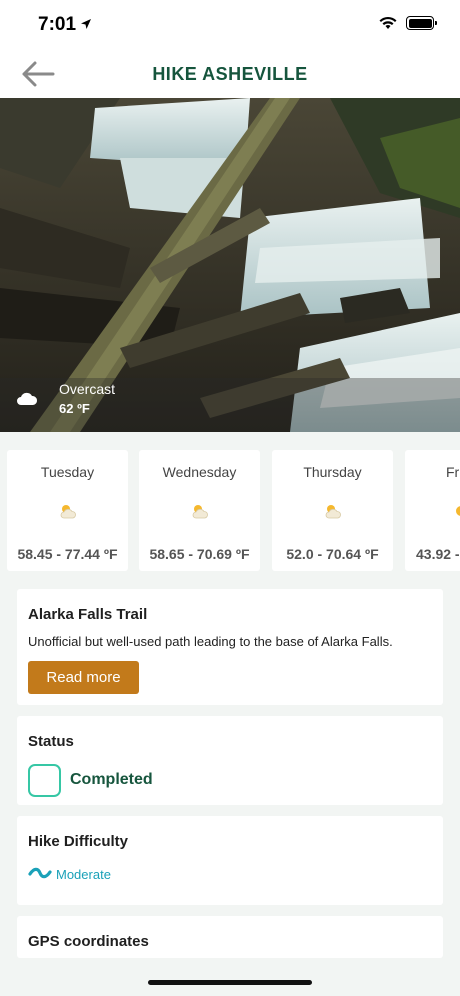  What do you see at coordinates (88, 614) in the screenshot?
I see `trail-name: Alarka Falls Trail` at bounding box center [88, 614].